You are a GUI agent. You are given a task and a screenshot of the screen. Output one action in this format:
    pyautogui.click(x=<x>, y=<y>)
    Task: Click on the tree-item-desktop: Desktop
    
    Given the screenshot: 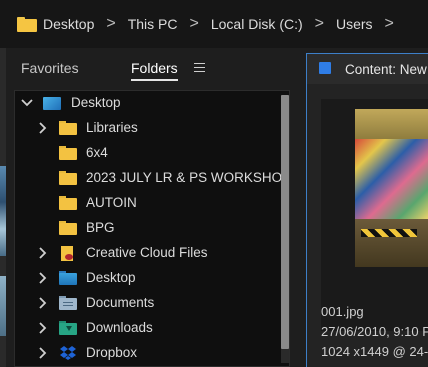 What is the action you would take?
    pyautogui.click(x=146, y=278)
    